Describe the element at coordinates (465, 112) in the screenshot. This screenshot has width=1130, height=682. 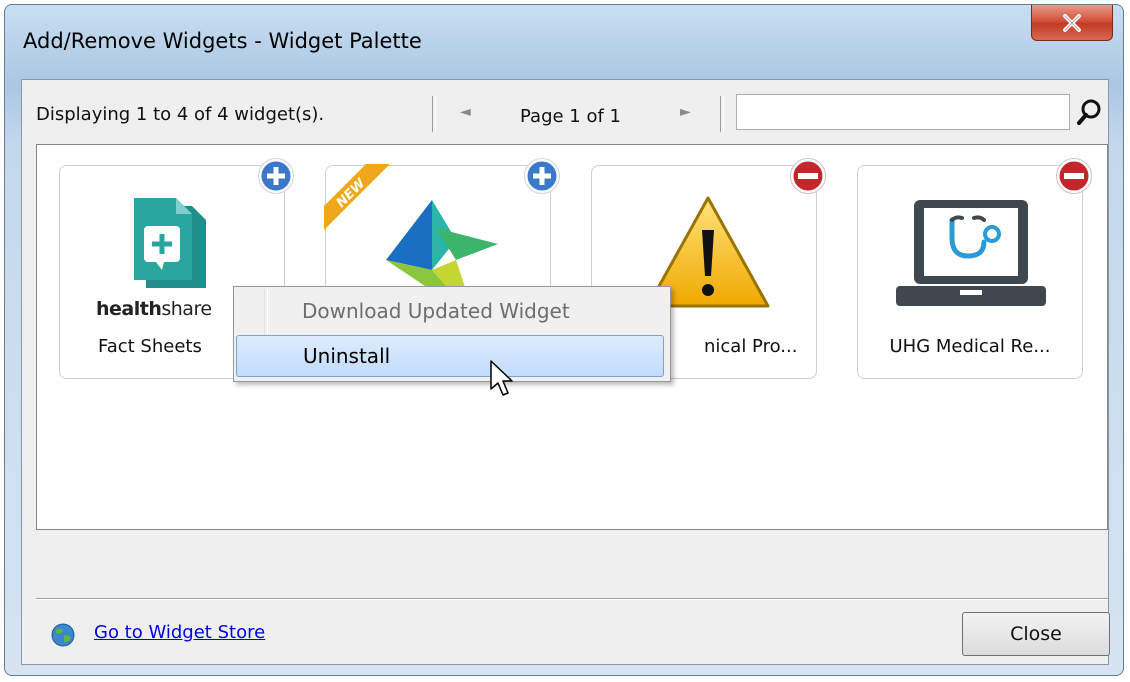
I see `prev-page-button: ◄` at that location.